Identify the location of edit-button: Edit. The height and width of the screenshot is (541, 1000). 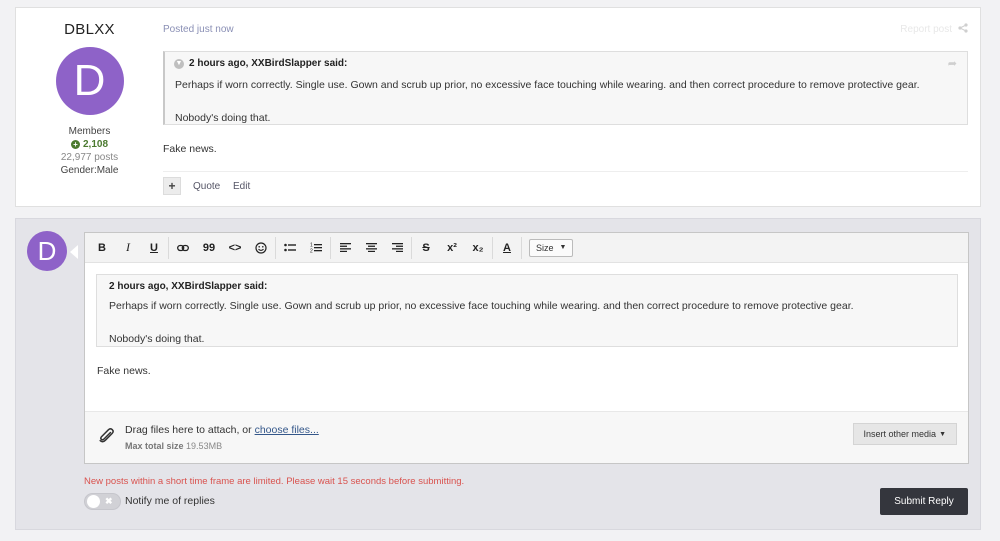
(241, 186).